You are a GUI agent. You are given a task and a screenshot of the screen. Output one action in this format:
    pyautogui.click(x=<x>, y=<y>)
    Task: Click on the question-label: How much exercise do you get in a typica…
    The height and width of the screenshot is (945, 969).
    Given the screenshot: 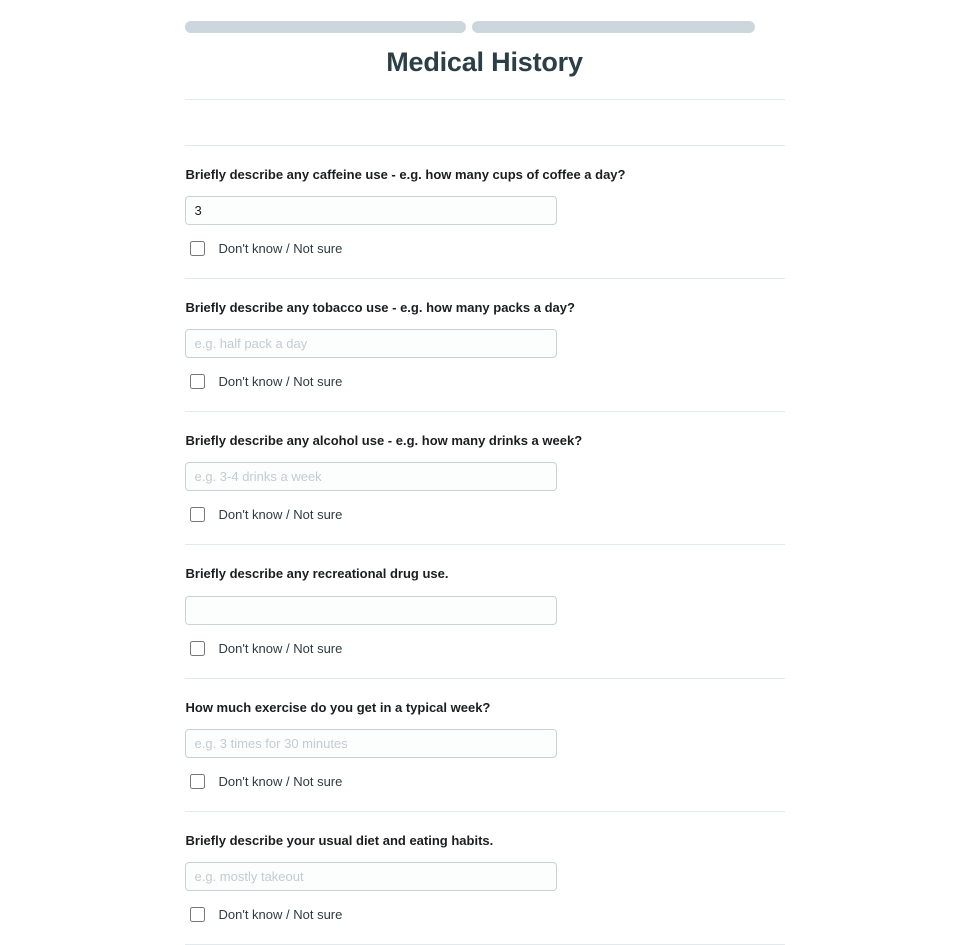 What is the action you would take?
    pyautogui.click(x=338, y=707)
    